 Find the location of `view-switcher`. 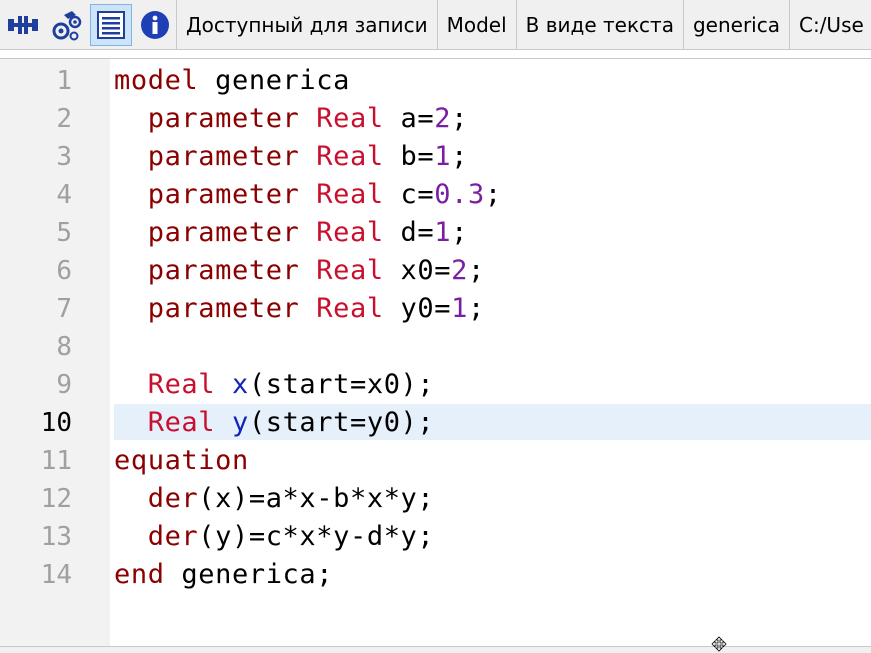

view-switcher is located at coordinates (88, 24).